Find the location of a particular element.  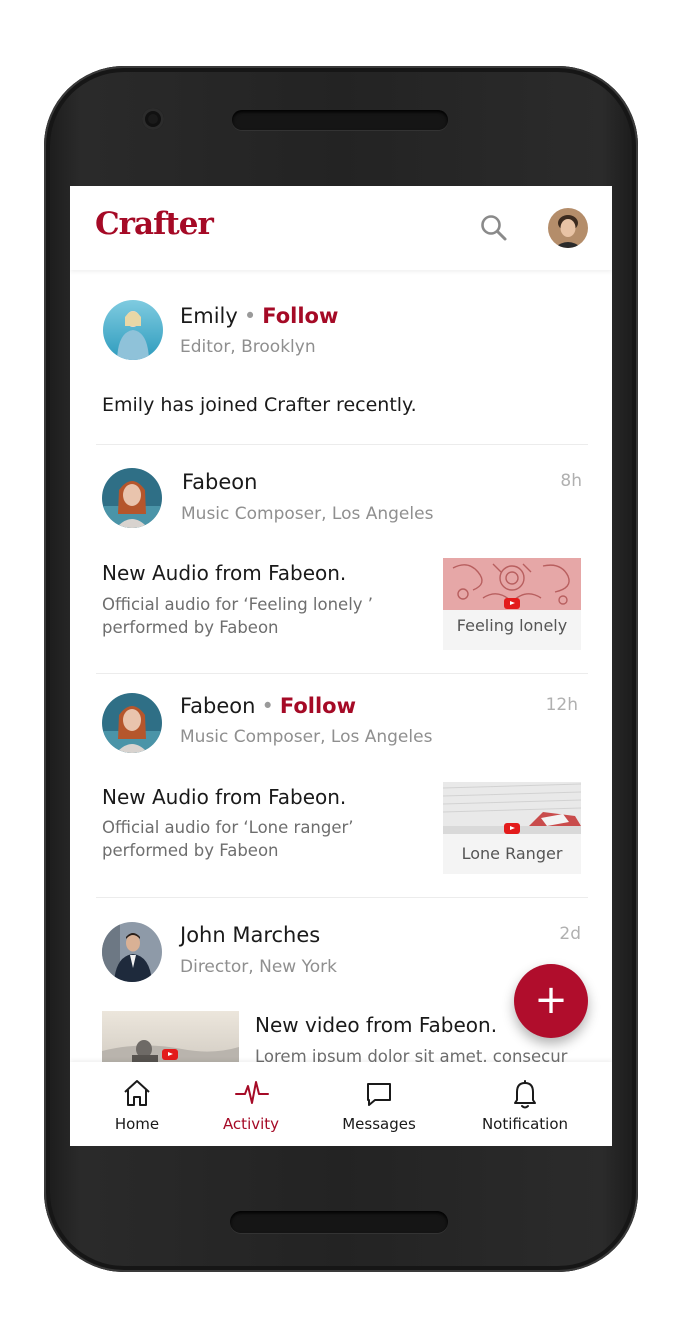

home-icon is located at coordinates (137, 1093).